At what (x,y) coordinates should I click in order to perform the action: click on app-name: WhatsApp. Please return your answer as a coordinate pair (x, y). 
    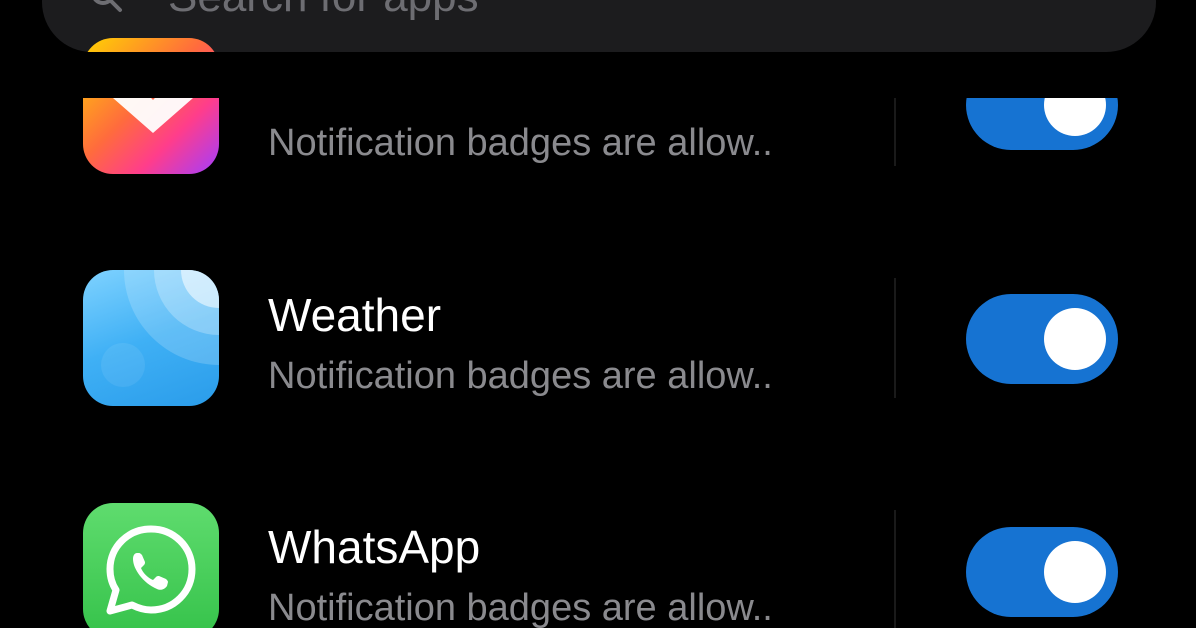
    Looking at the image, I should click on (374, 547).